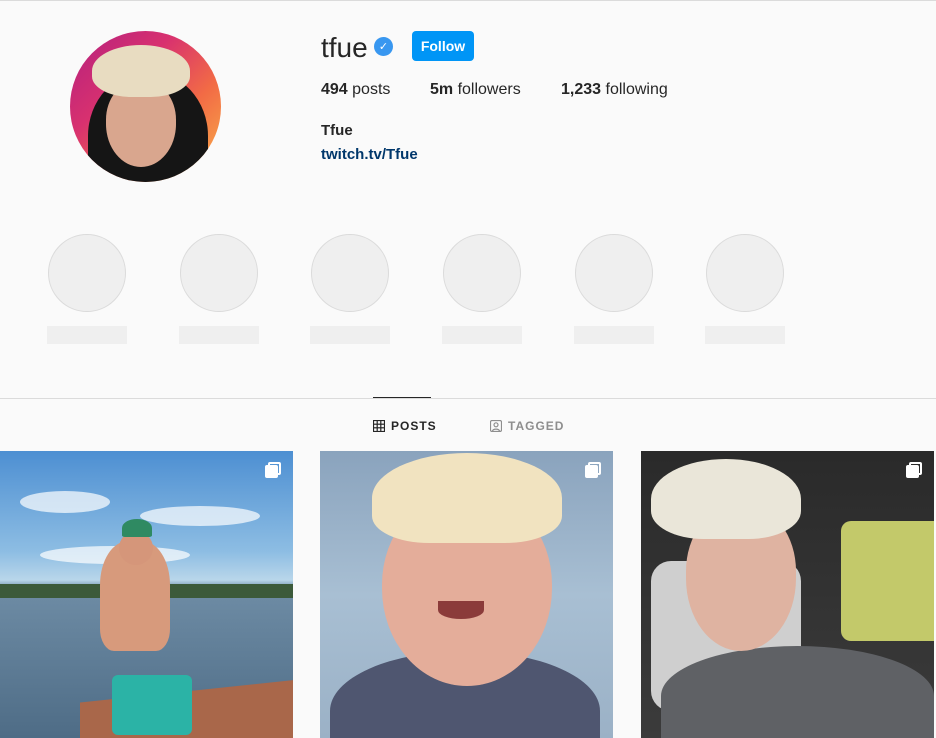 Image resolution: width=936 pixels, height=738 pixels. What do you see at coordinates (468, 398) in the screenshot?
I see `tab-divider` at bounding box center [468, 398].